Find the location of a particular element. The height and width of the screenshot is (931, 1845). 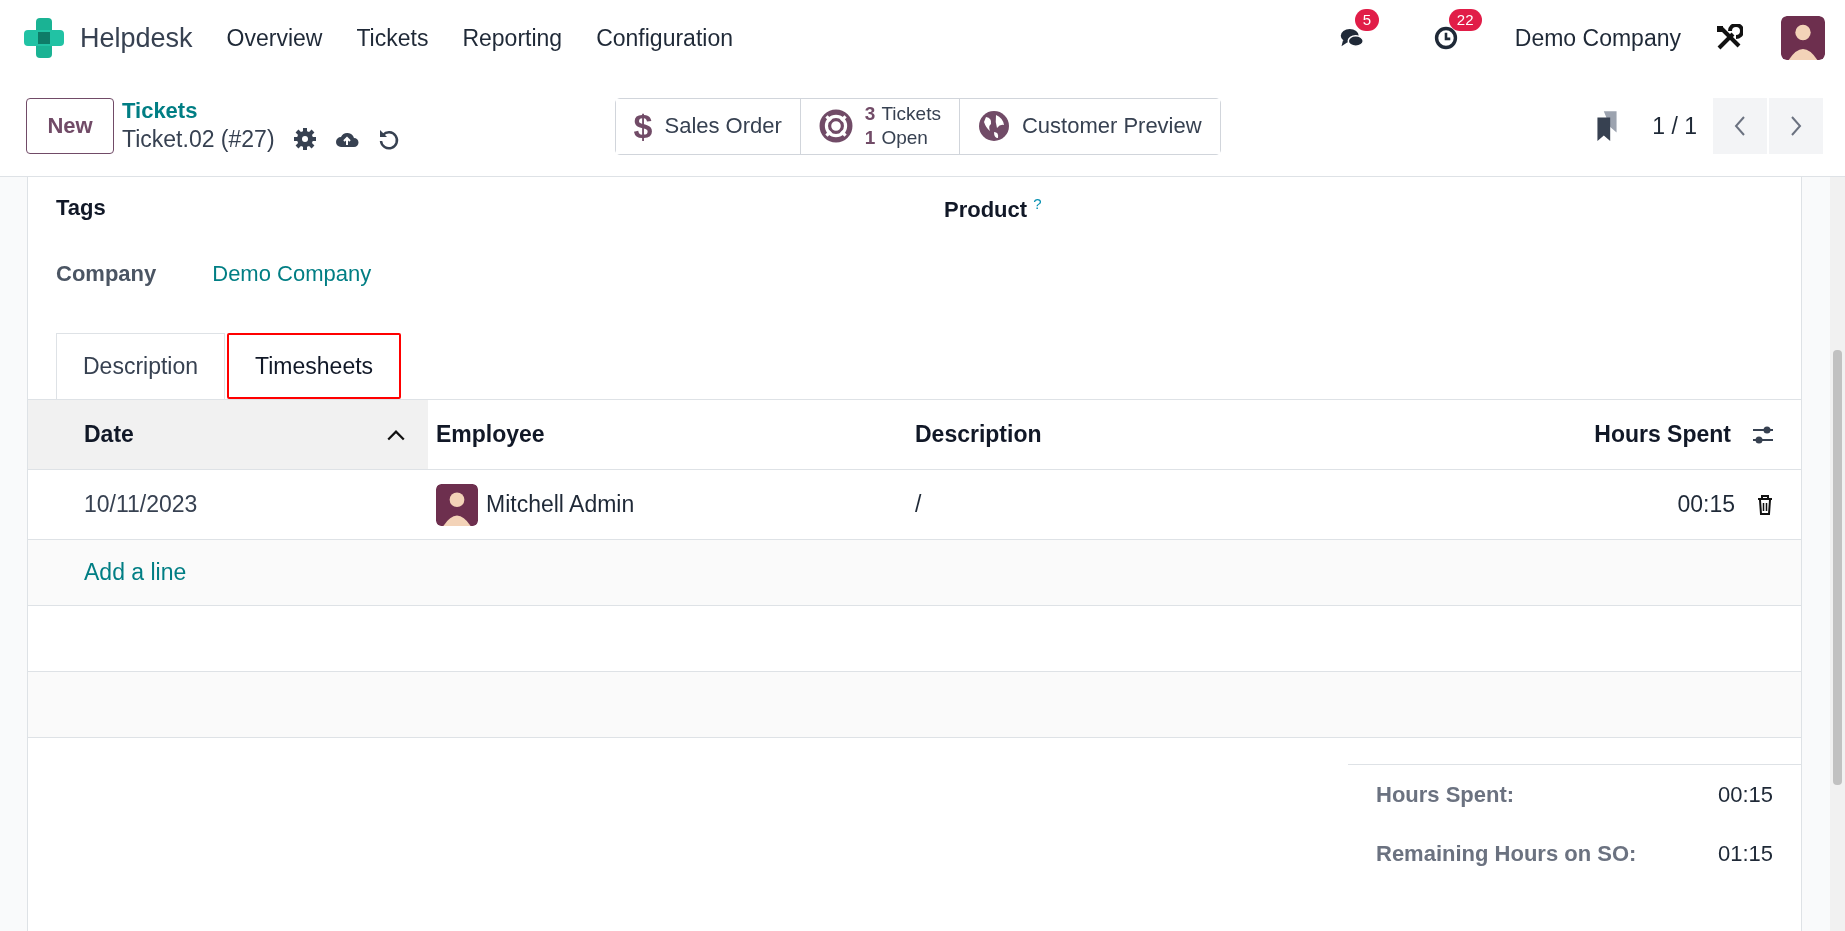

app-logo is located at coordinates (44, 38).